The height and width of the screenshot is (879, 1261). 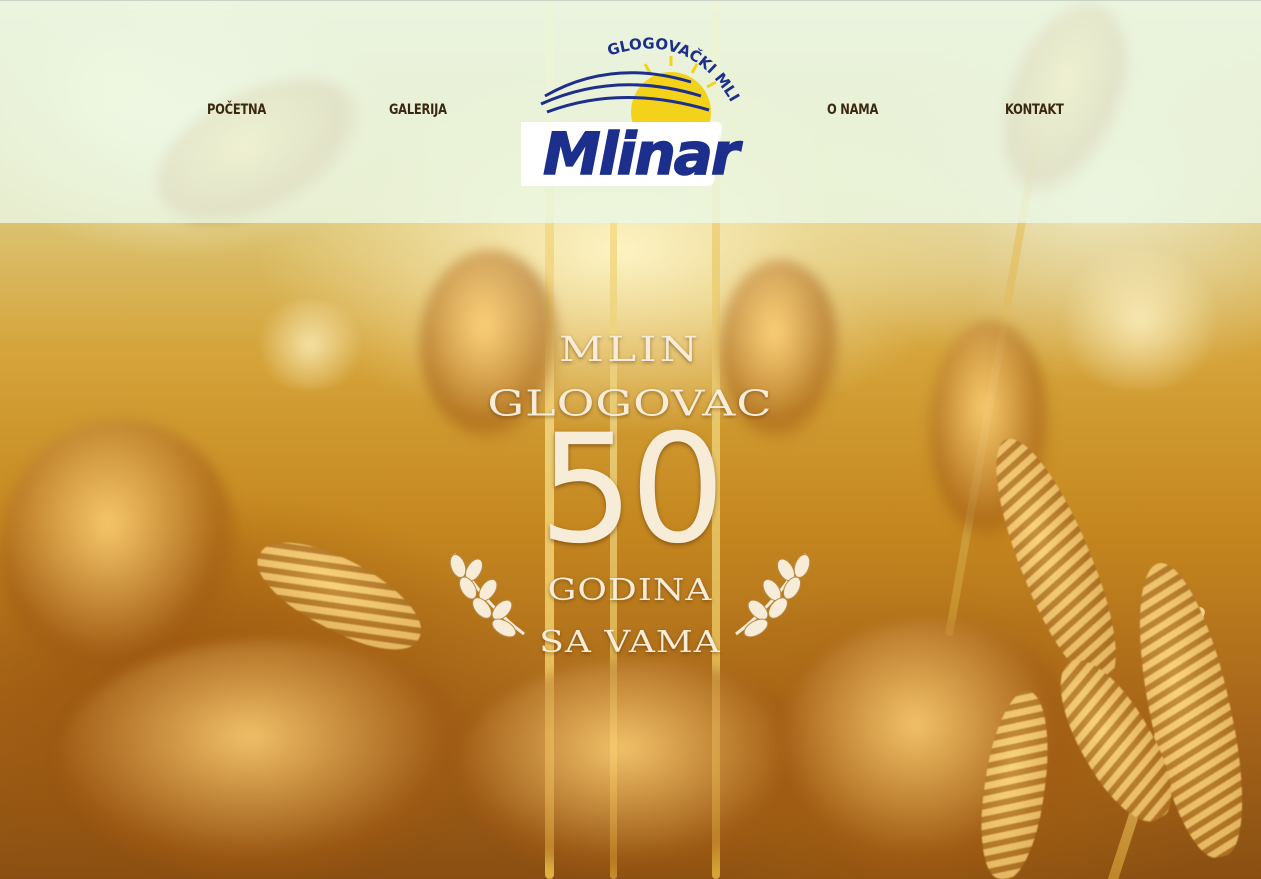 I want to click on mlinar-logo: GLOGOVAČKI MLIN Mlinar, so click(x=626, y=104).